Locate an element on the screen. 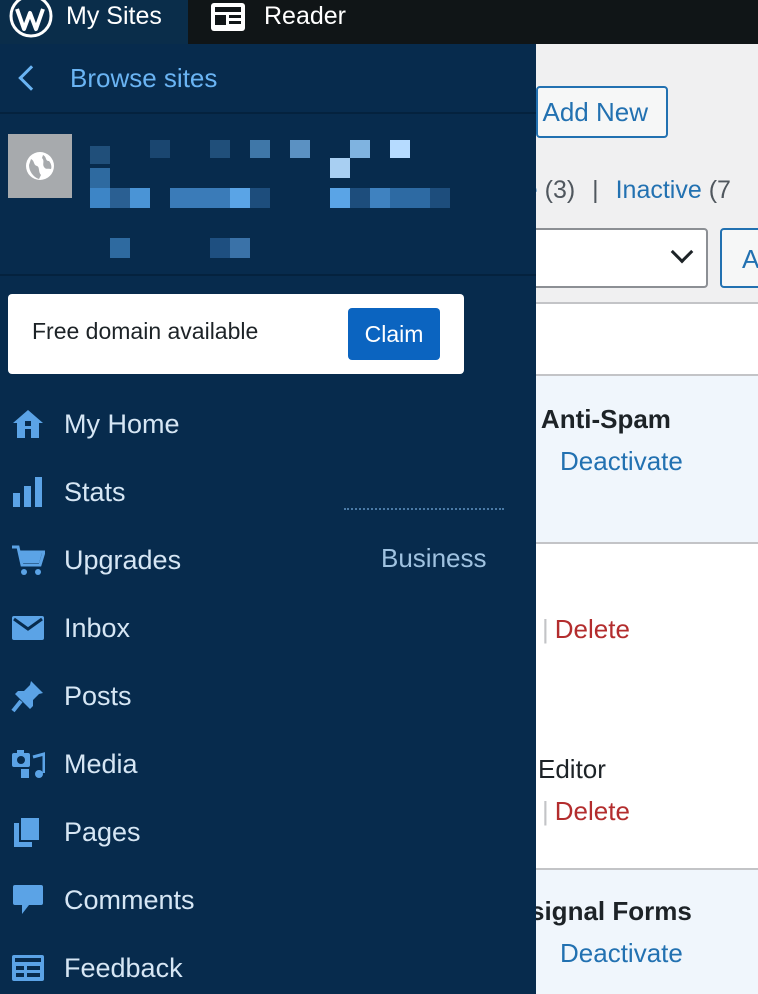 This screenshot has width=758, height=994. site-icon is located at coordinates (40, 166).